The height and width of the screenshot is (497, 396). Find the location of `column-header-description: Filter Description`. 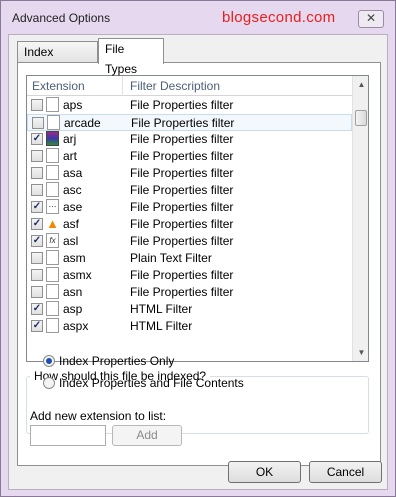

column-header-description: Filter Description is located at coordinates (238, 86).